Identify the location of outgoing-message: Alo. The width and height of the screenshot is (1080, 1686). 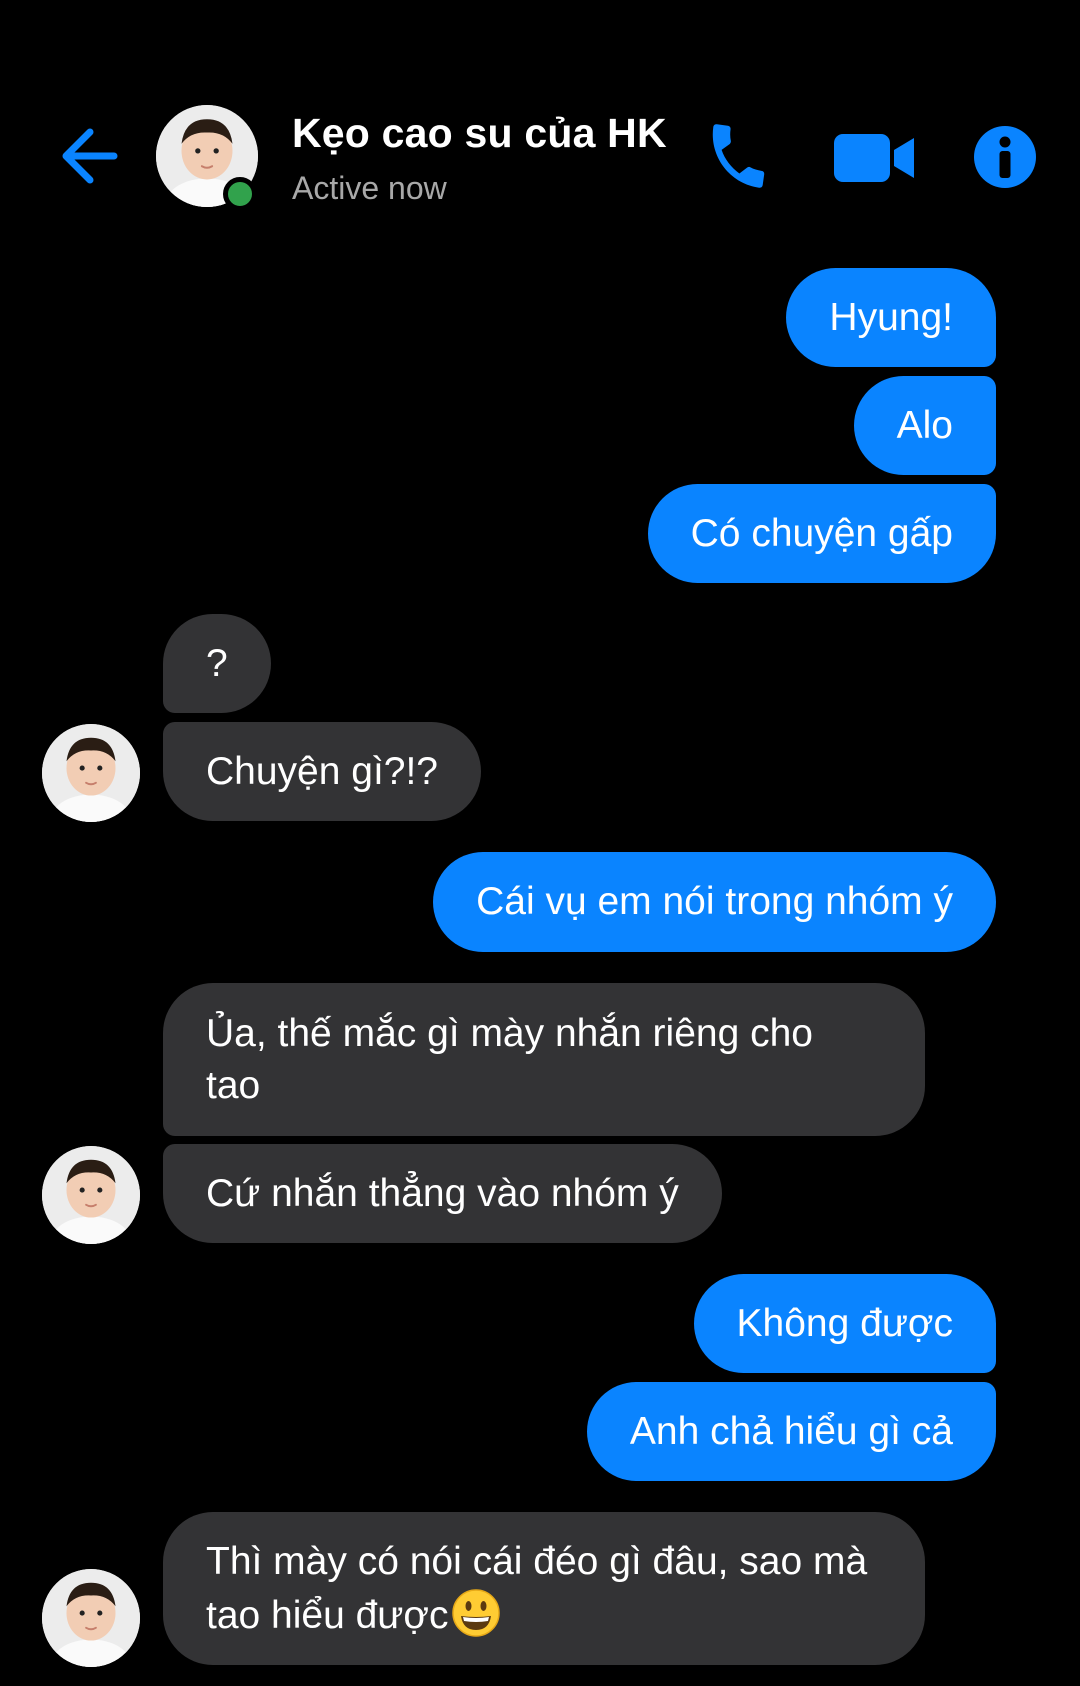
(924, 425).